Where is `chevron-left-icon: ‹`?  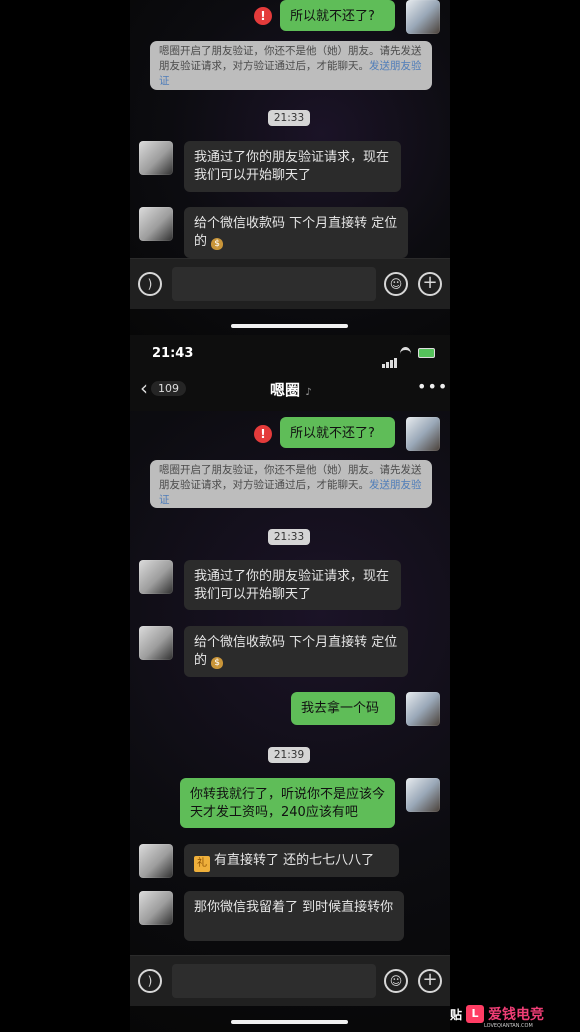
chevron-left-icon: ‹ is located at coordinates (144, 388).